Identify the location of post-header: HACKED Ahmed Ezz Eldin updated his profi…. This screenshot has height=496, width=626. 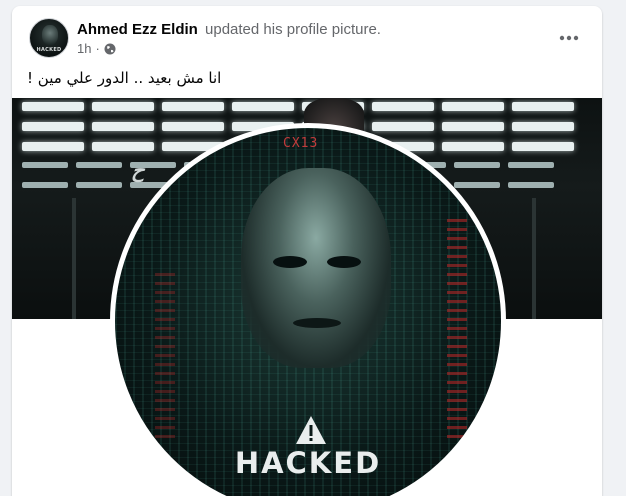
(307, 39).